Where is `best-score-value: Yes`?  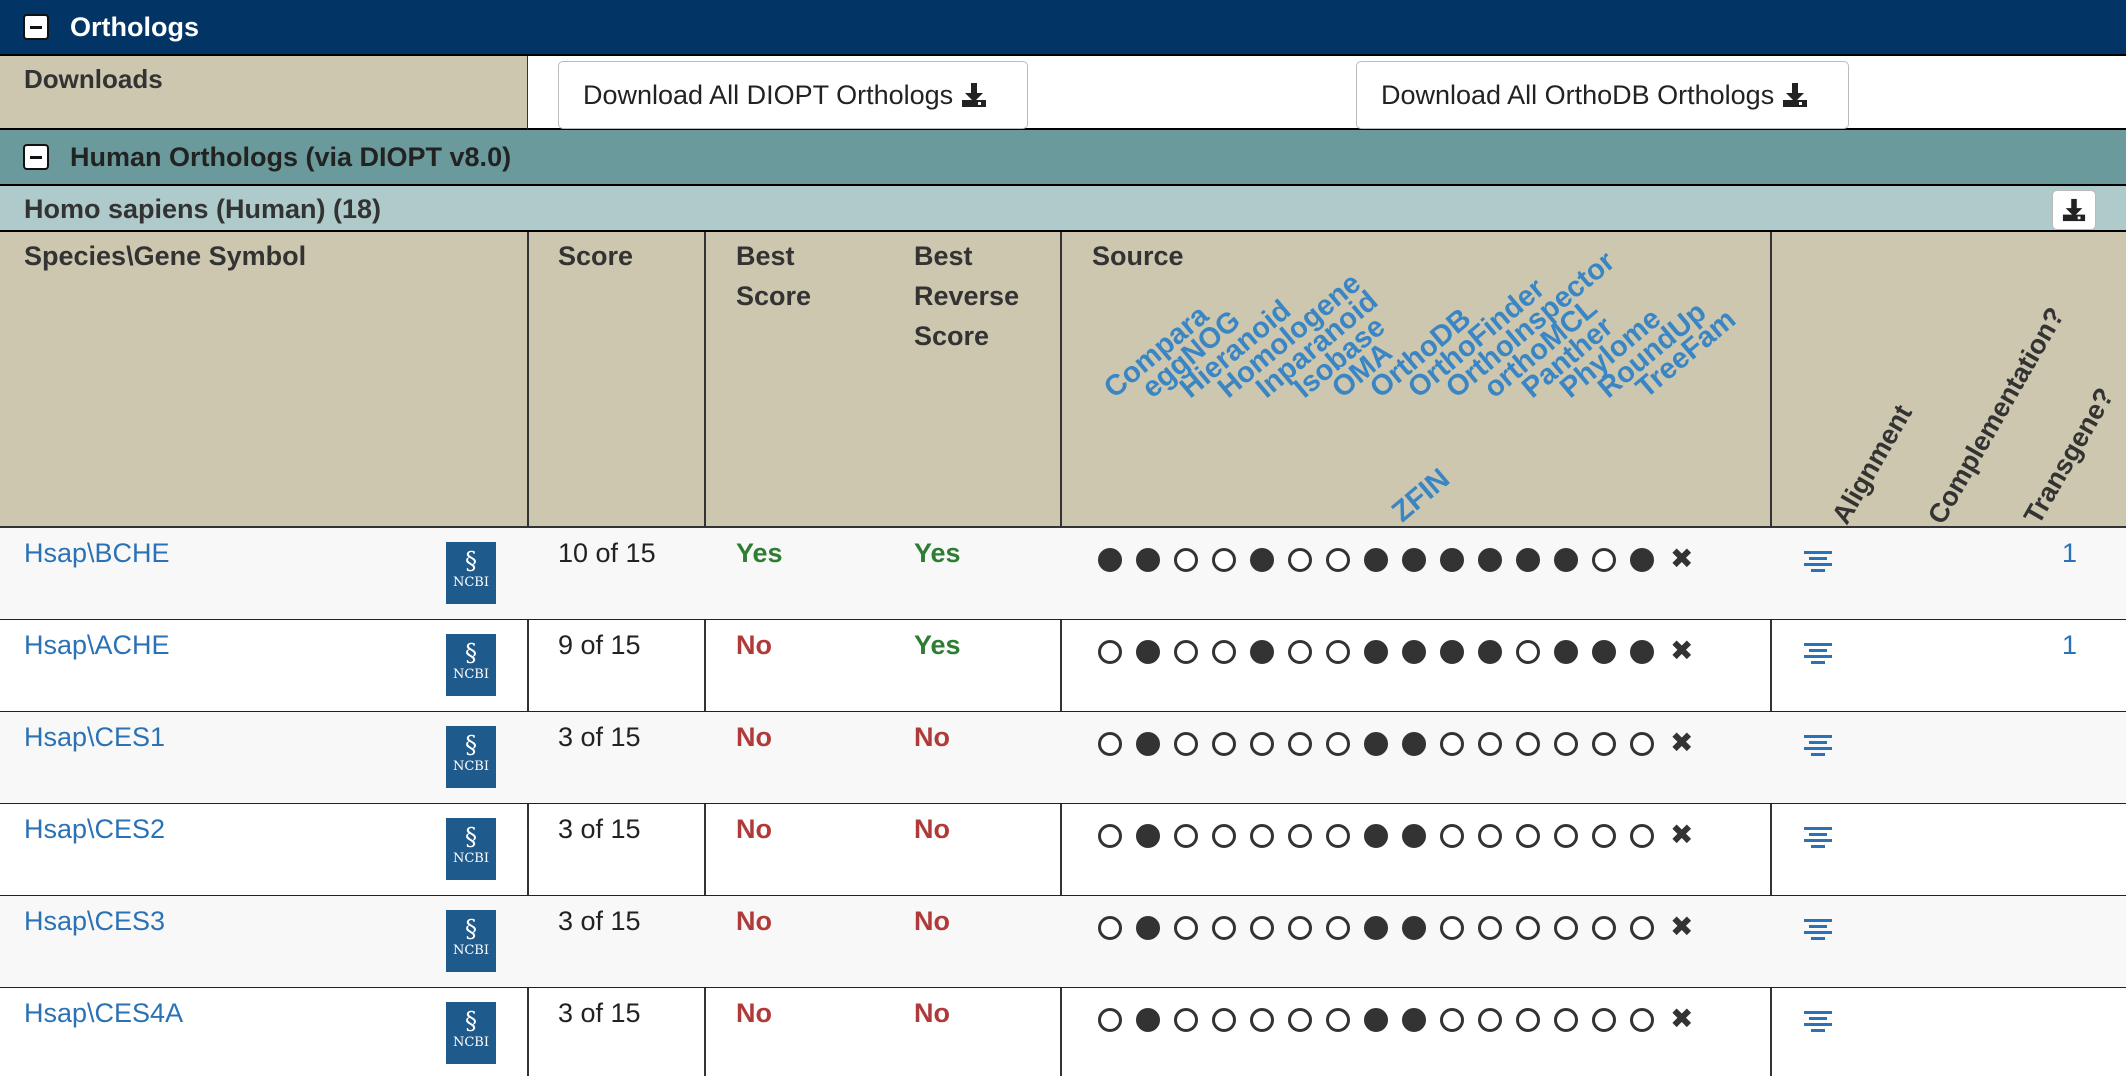
best-score-value: Yes is located at coordinates (759, 553).